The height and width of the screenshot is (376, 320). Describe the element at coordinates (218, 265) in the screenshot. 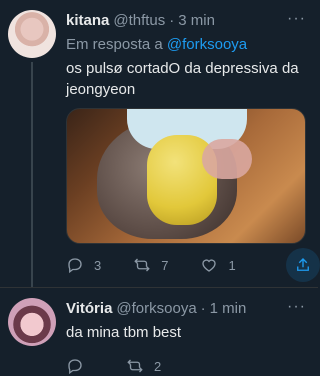

I see `like-button: 1` at that location.